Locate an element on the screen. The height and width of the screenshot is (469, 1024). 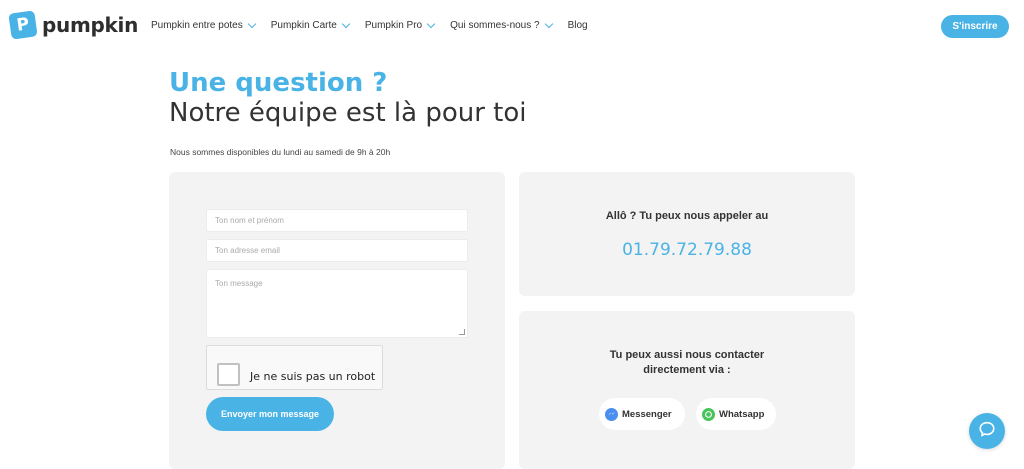
logo: P pumpkin is located at coordinates (73, 25).